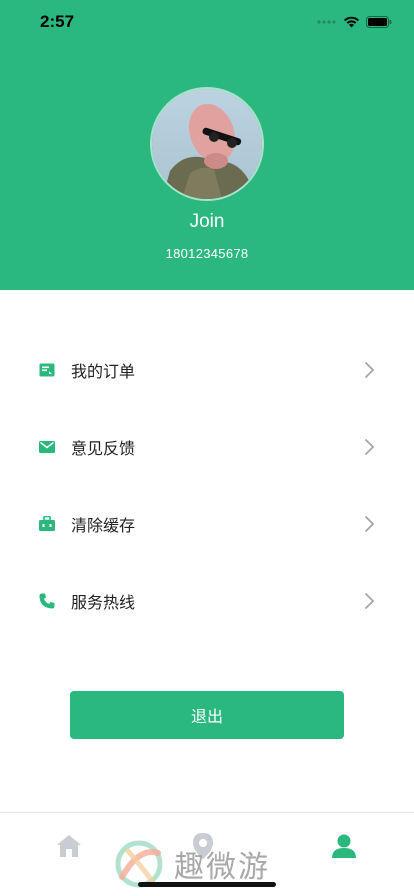  I want to click on status-time: 2:57, so click(57, 21).